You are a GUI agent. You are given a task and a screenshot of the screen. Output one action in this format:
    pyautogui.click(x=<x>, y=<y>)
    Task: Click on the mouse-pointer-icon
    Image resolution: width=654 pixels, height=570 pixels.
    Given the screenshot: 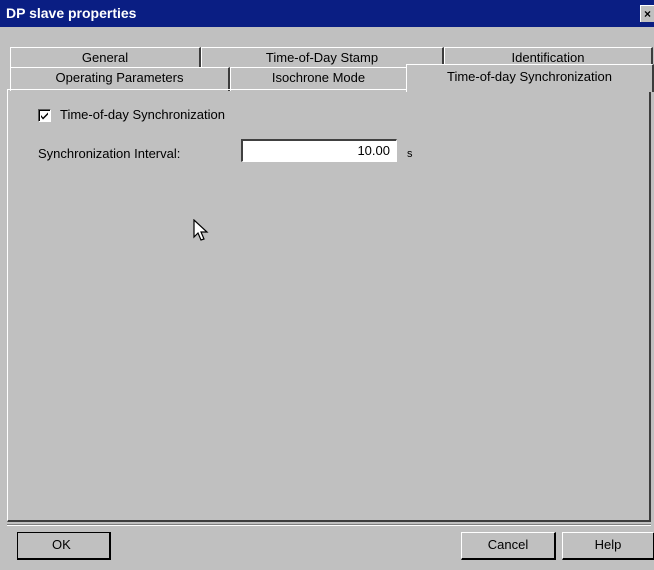 What is the action you would take?
    pyautogui.click(x=201, y=230)
    